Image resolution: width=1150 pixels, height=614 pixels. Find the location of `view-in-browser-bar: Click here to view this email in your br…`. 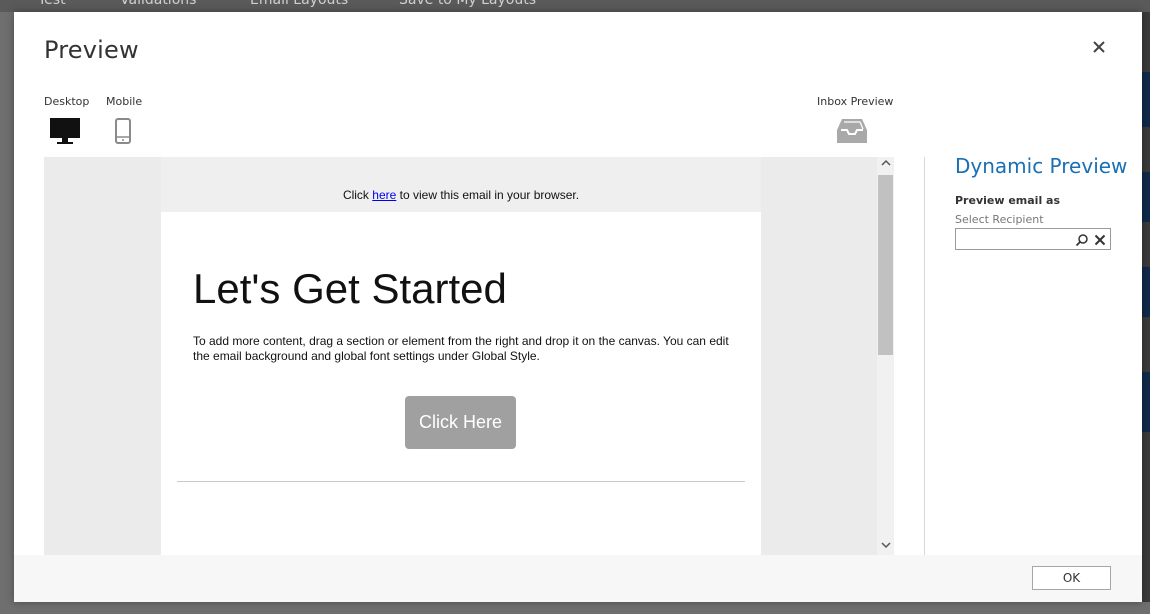

view-in-browser-bar: Click here to view this email in your br… is located at coordinates (461, 184).